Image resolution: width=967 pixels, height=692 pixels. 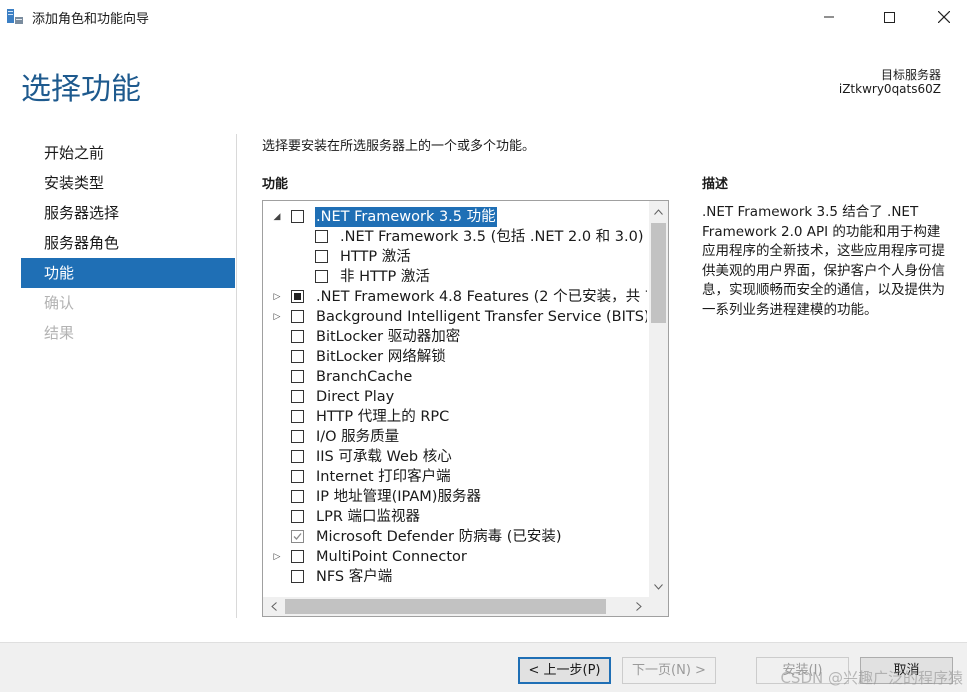 I want to click on destination-server-label: 目标服务器, so click(x=910, y=75).